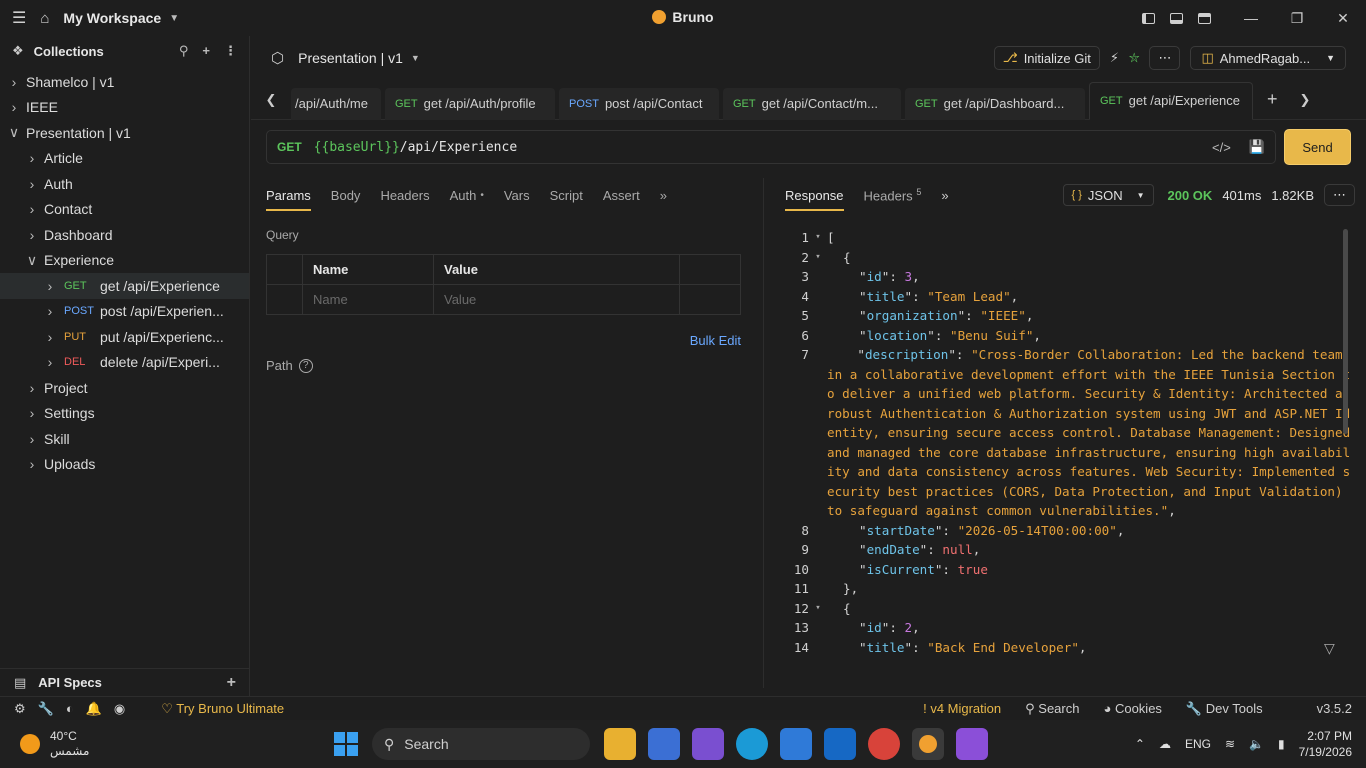 This screenshot has height=768, width=1366. I want to click on filter-icon: ▽, so click(1329, 648).